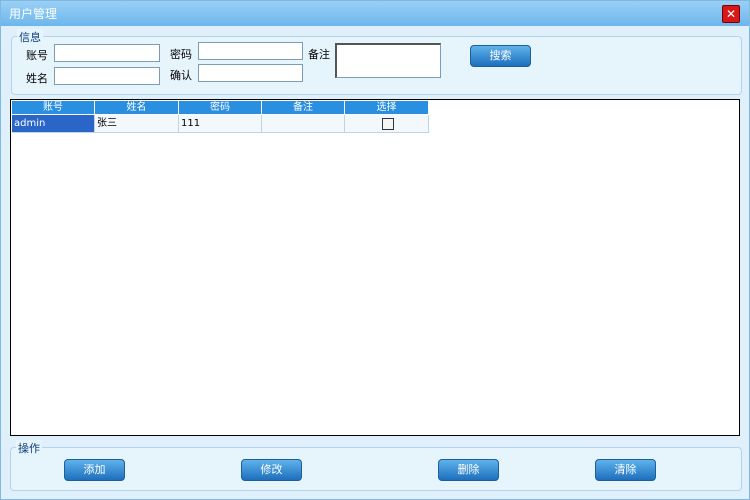  Describe the element at coordinates (387, 107) in the screenshot. I see `column-header-select: 选择` at that location.